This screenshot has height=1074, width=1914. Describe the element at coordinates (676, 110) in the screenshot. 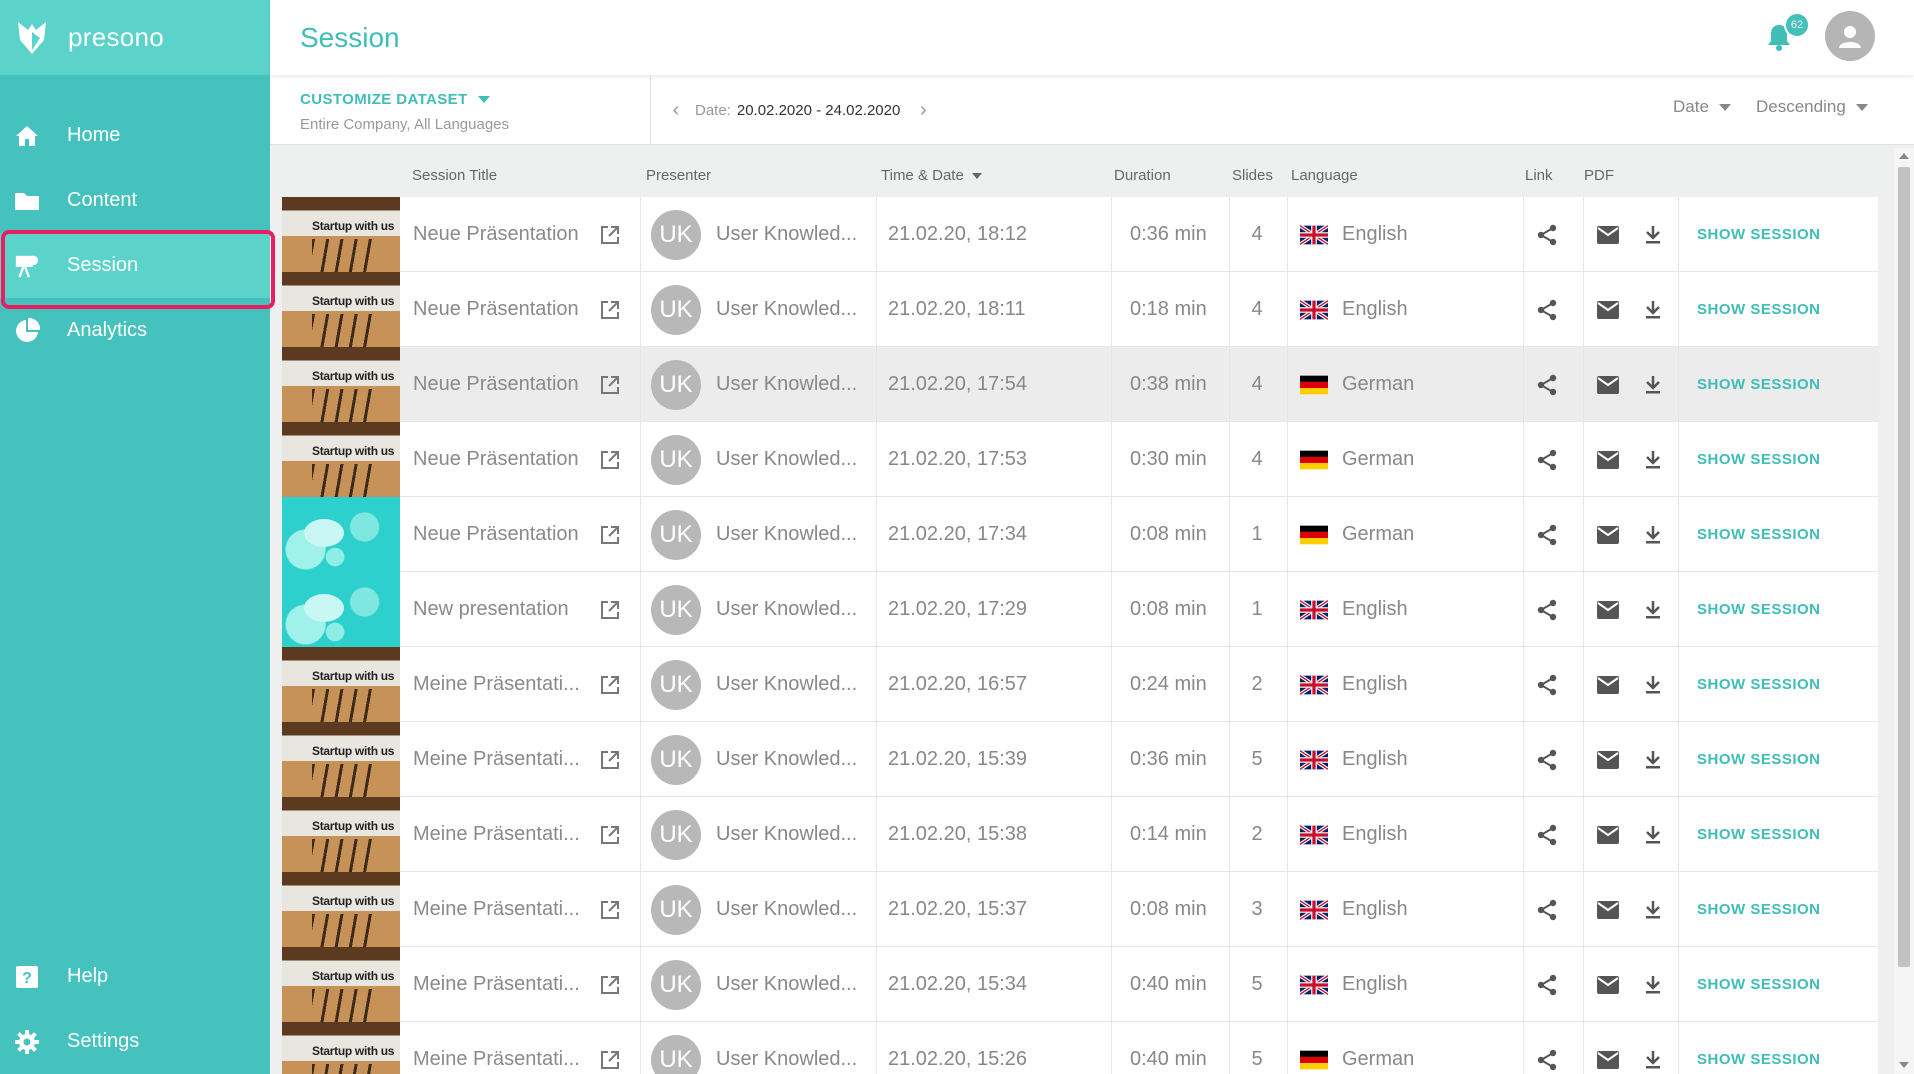

I see `chevron-left-icon: ‹` at that location.